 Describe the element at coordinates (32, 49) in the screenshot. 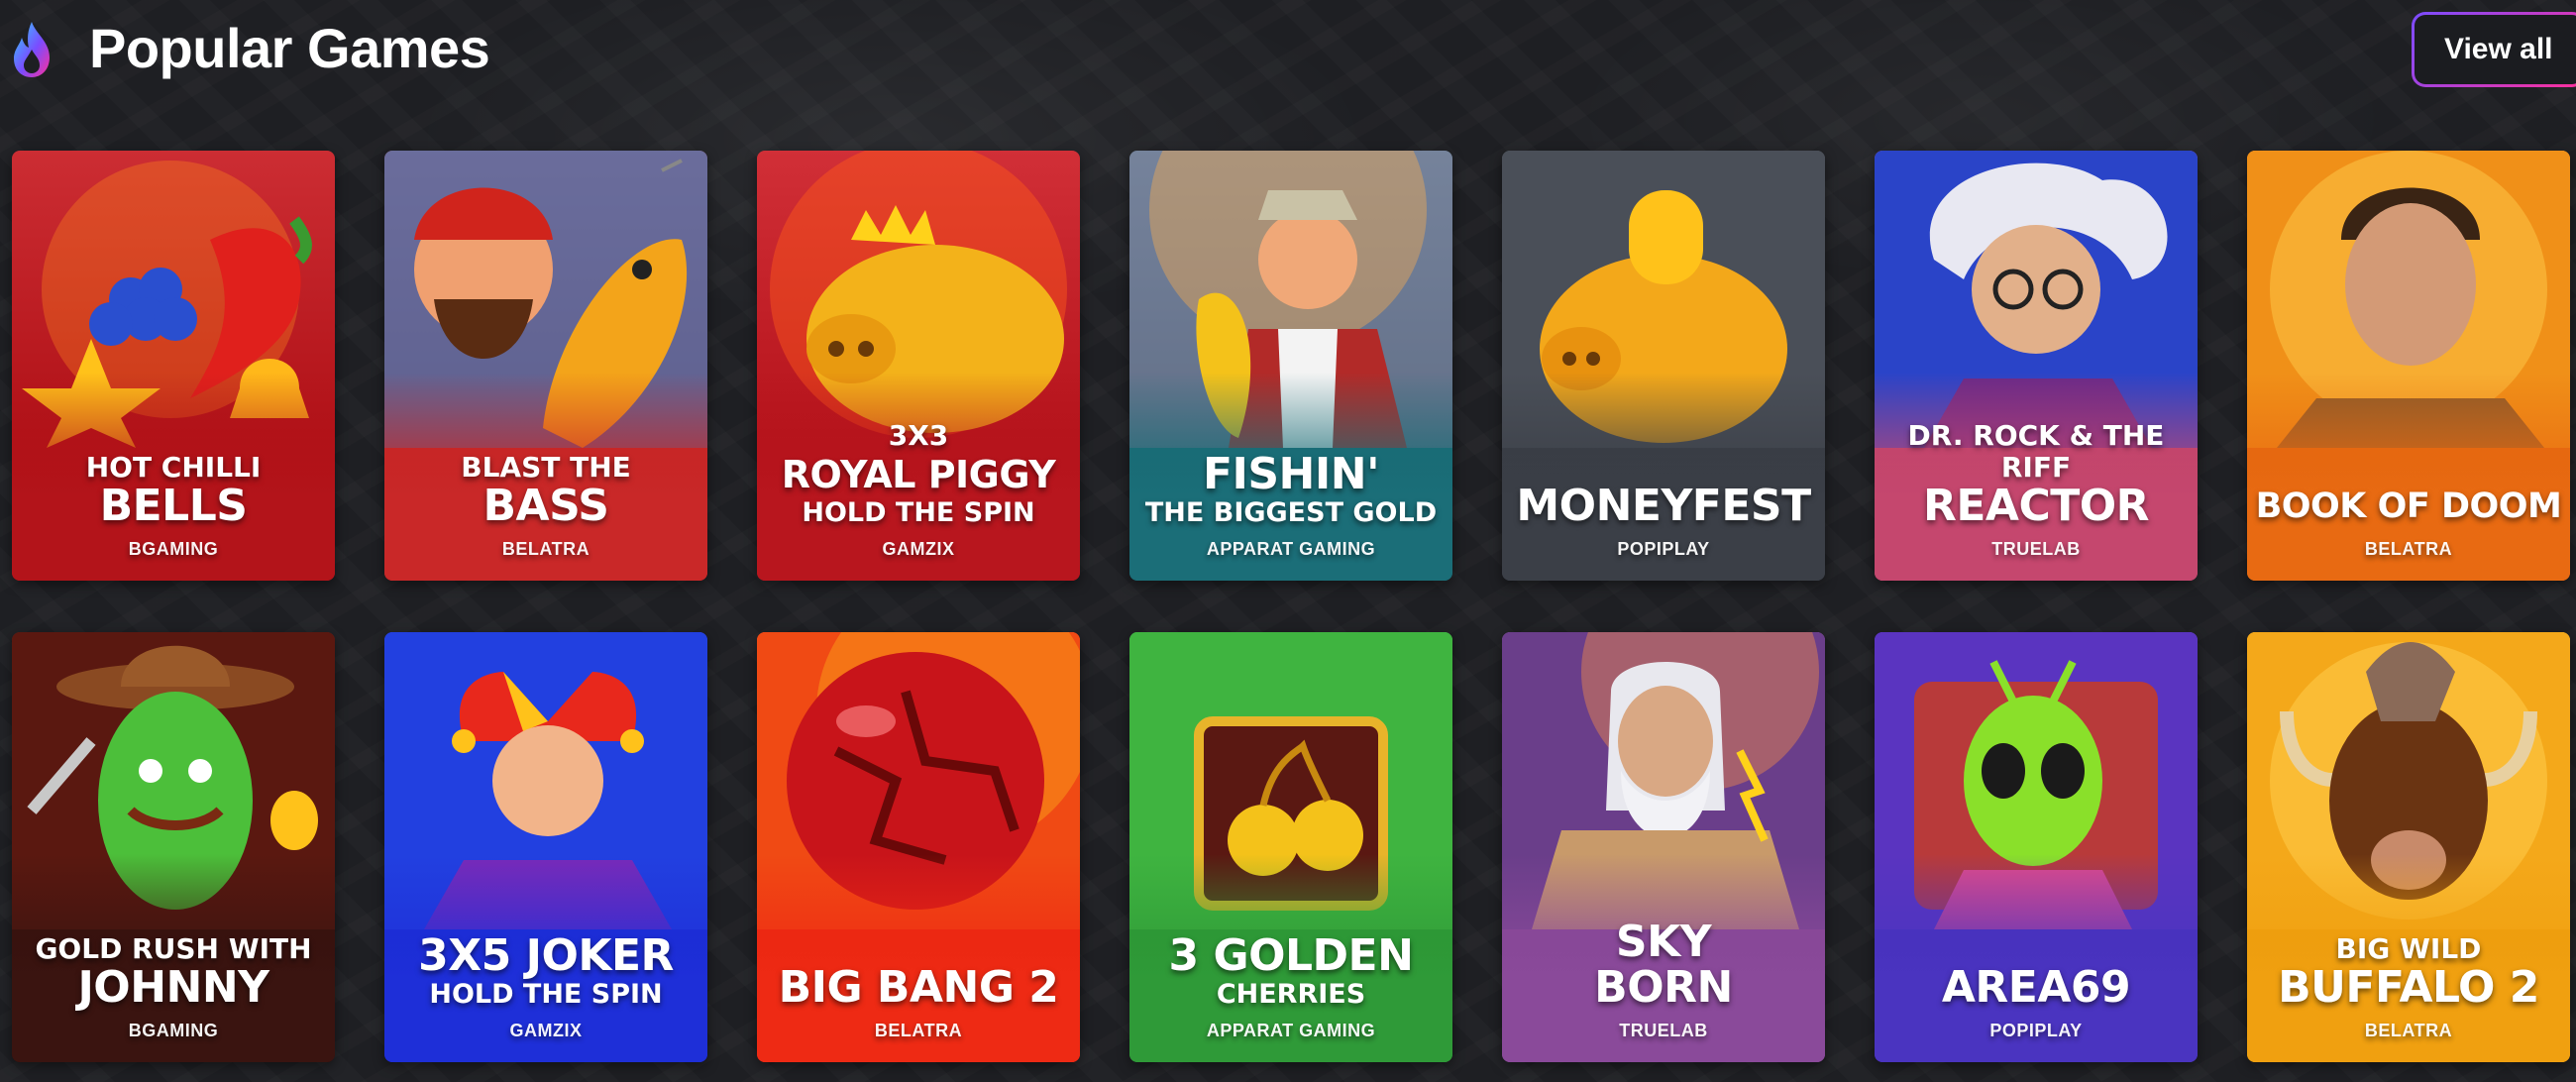

I see `flame-icon` at that location.